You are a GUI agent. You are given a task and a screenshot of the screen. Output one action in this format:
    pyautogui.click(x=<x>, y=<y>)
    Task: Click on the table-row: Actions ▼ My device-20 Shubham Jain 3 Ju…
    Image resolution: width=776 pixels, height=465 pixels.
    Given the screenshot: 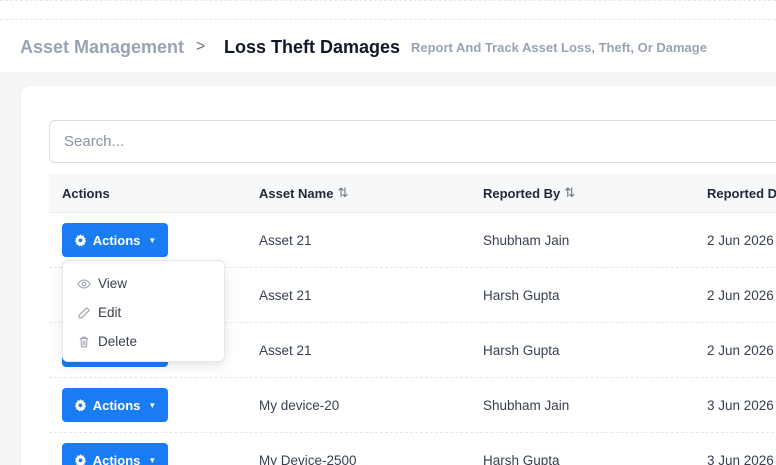 What is the action you would take?
    pyautogui.click(x=412, y=405)
    